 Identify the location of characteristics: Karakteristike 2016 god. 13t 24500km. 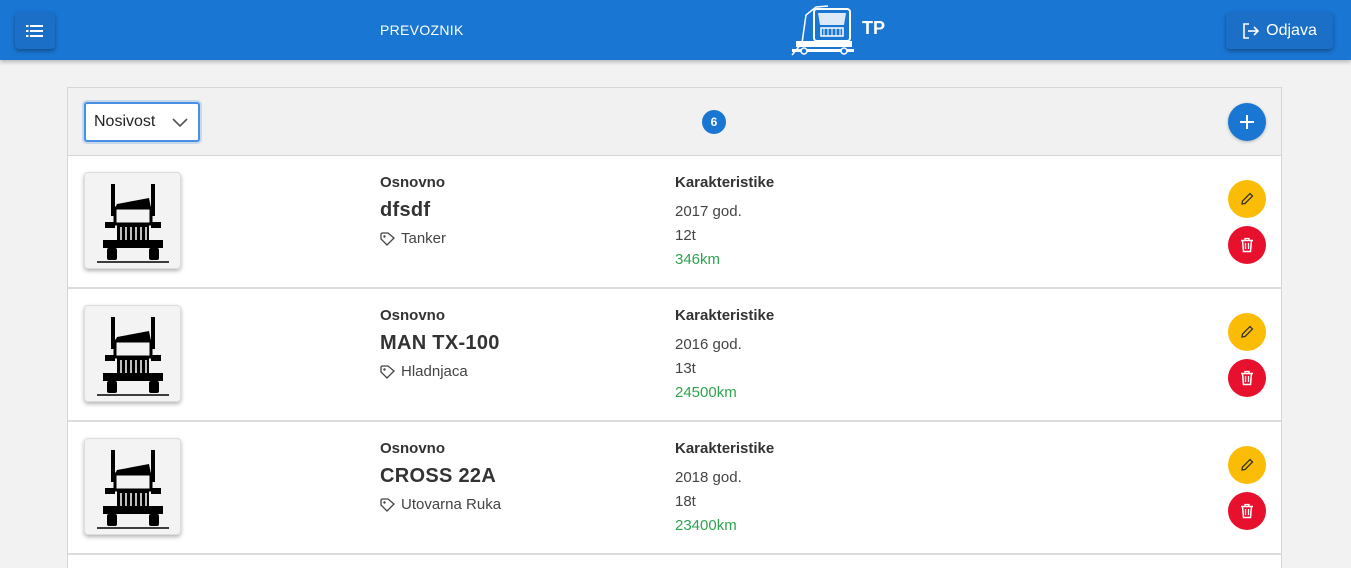
(724, 353).